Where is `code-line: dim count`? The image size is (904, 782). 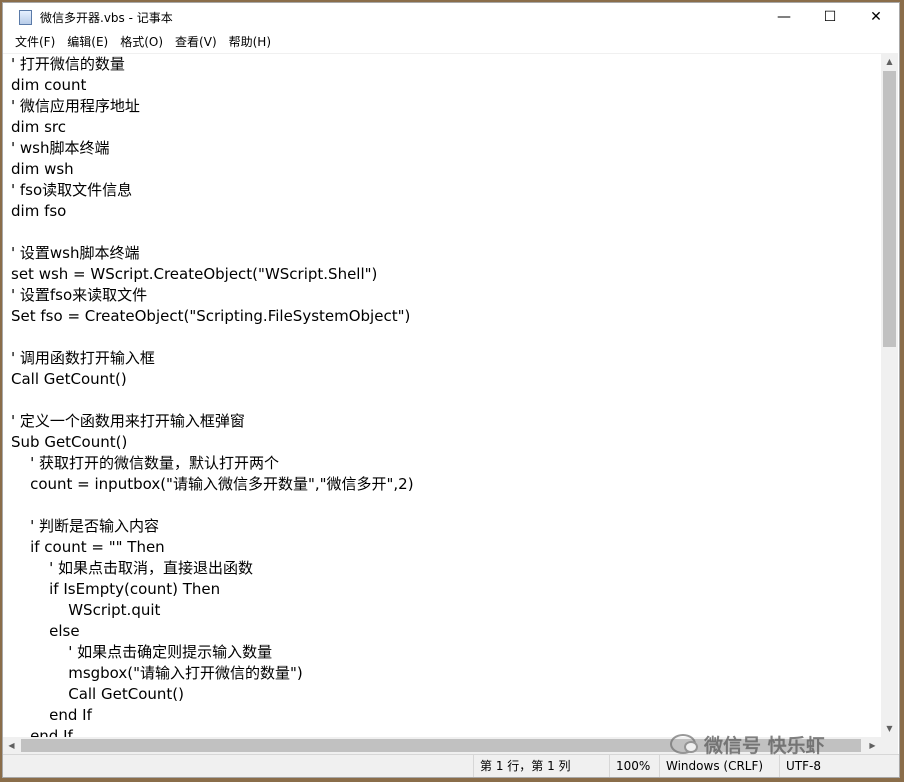
code-line: dim count is located at coordinates (49, 85).